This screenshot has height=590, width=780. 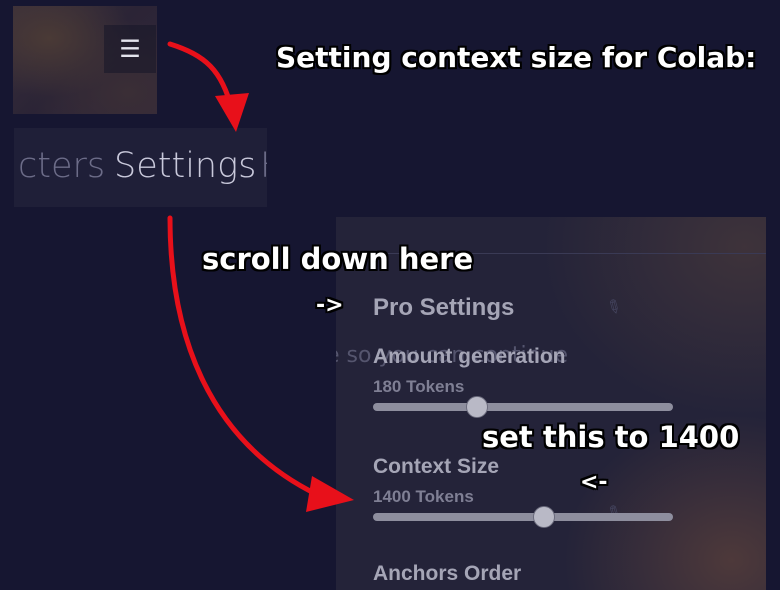 I want to click on annotation-left-arrow: <-, so click(x=594, y=482).